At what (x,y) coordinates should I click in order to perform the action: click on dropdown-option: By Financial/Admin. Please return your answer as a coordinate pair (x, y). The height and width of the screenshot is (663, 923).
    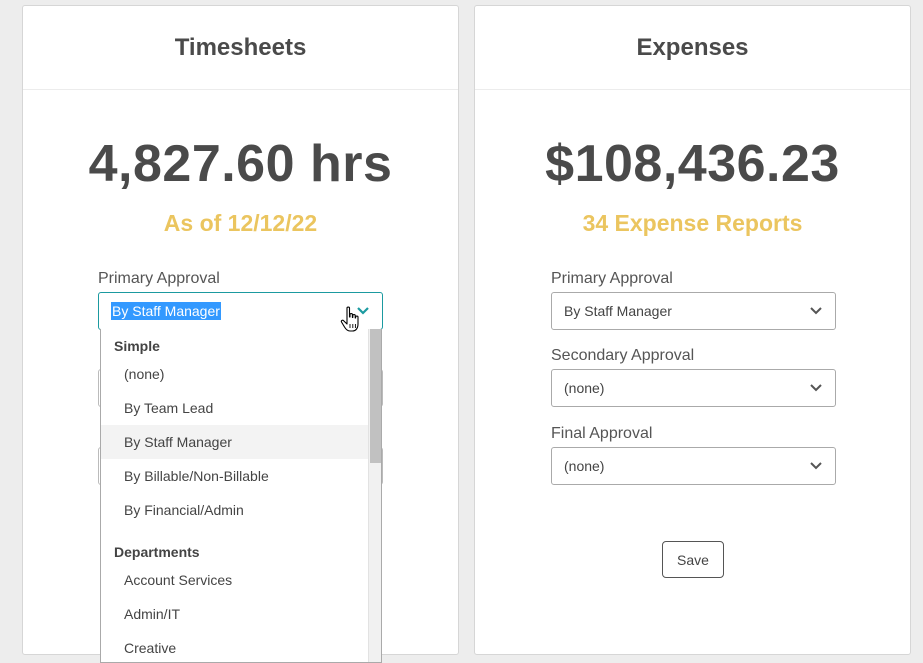
    Looking at the image, I should click on (234, 510).